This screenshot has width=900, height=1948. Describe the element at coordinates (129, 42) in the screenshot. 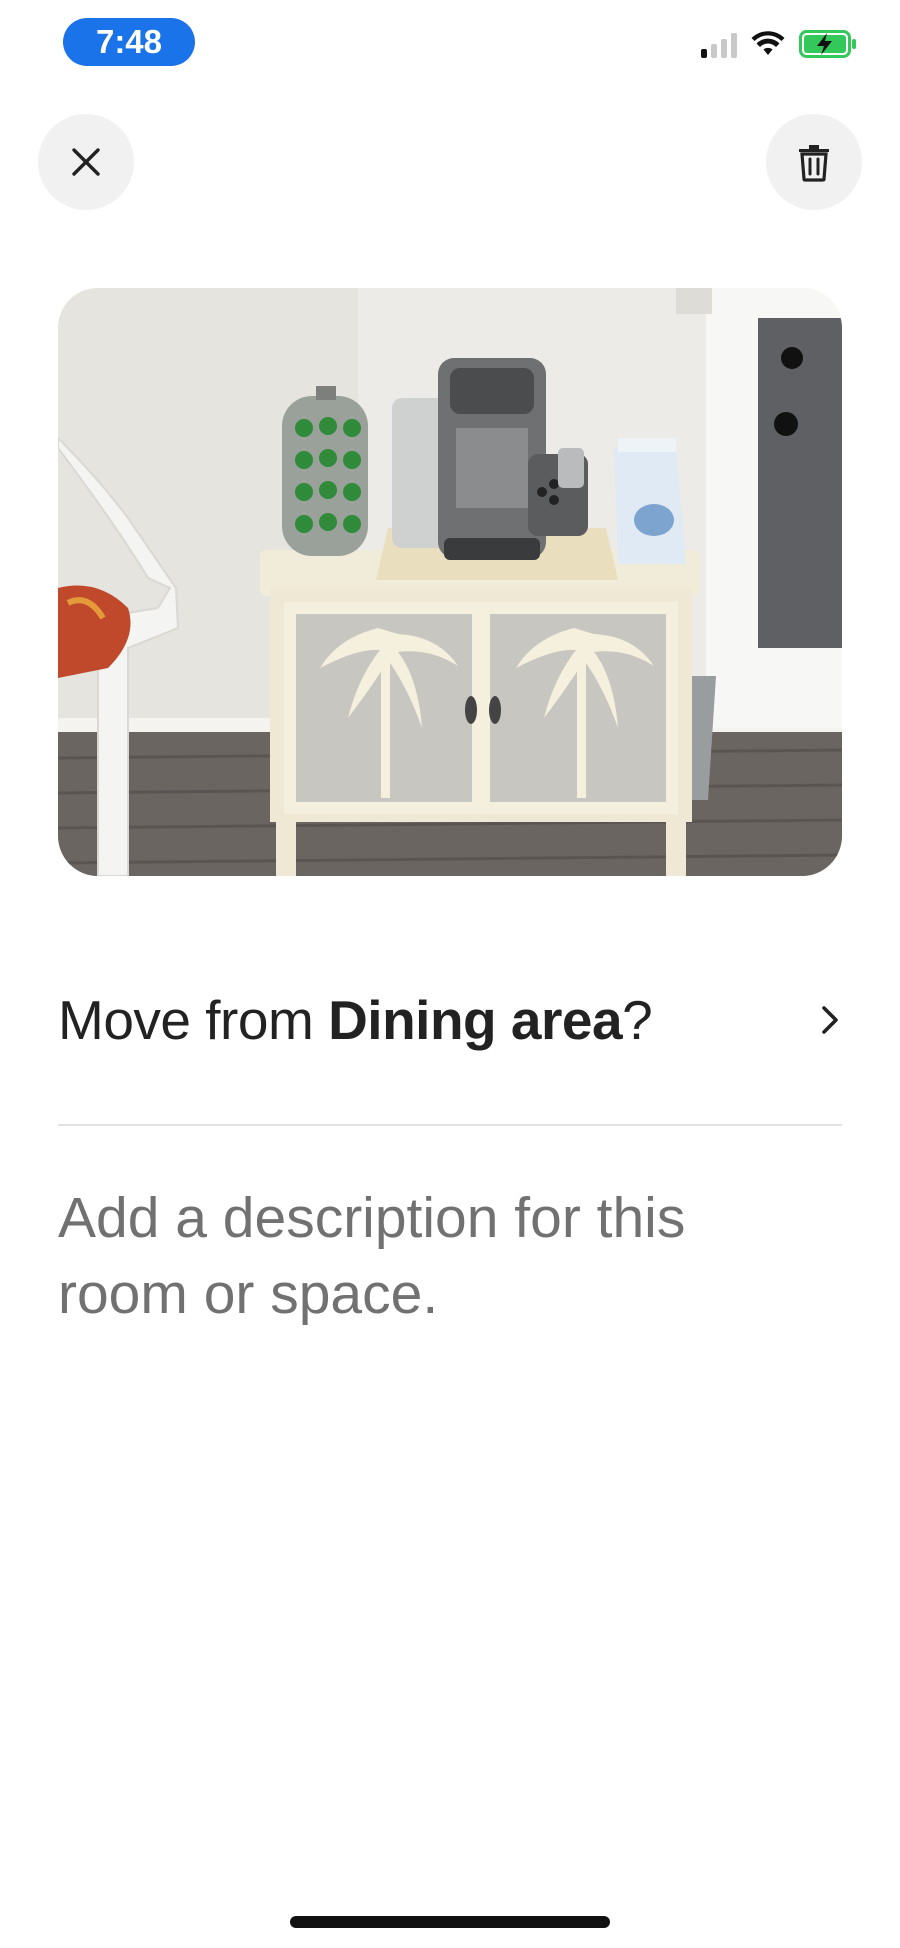

I see `status-time: 7:48` at that location.